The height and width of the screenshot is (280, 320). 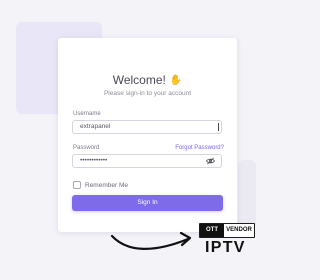 I want to click on forgot-password-link: Forgot Password?, so click(x=199, y=148).